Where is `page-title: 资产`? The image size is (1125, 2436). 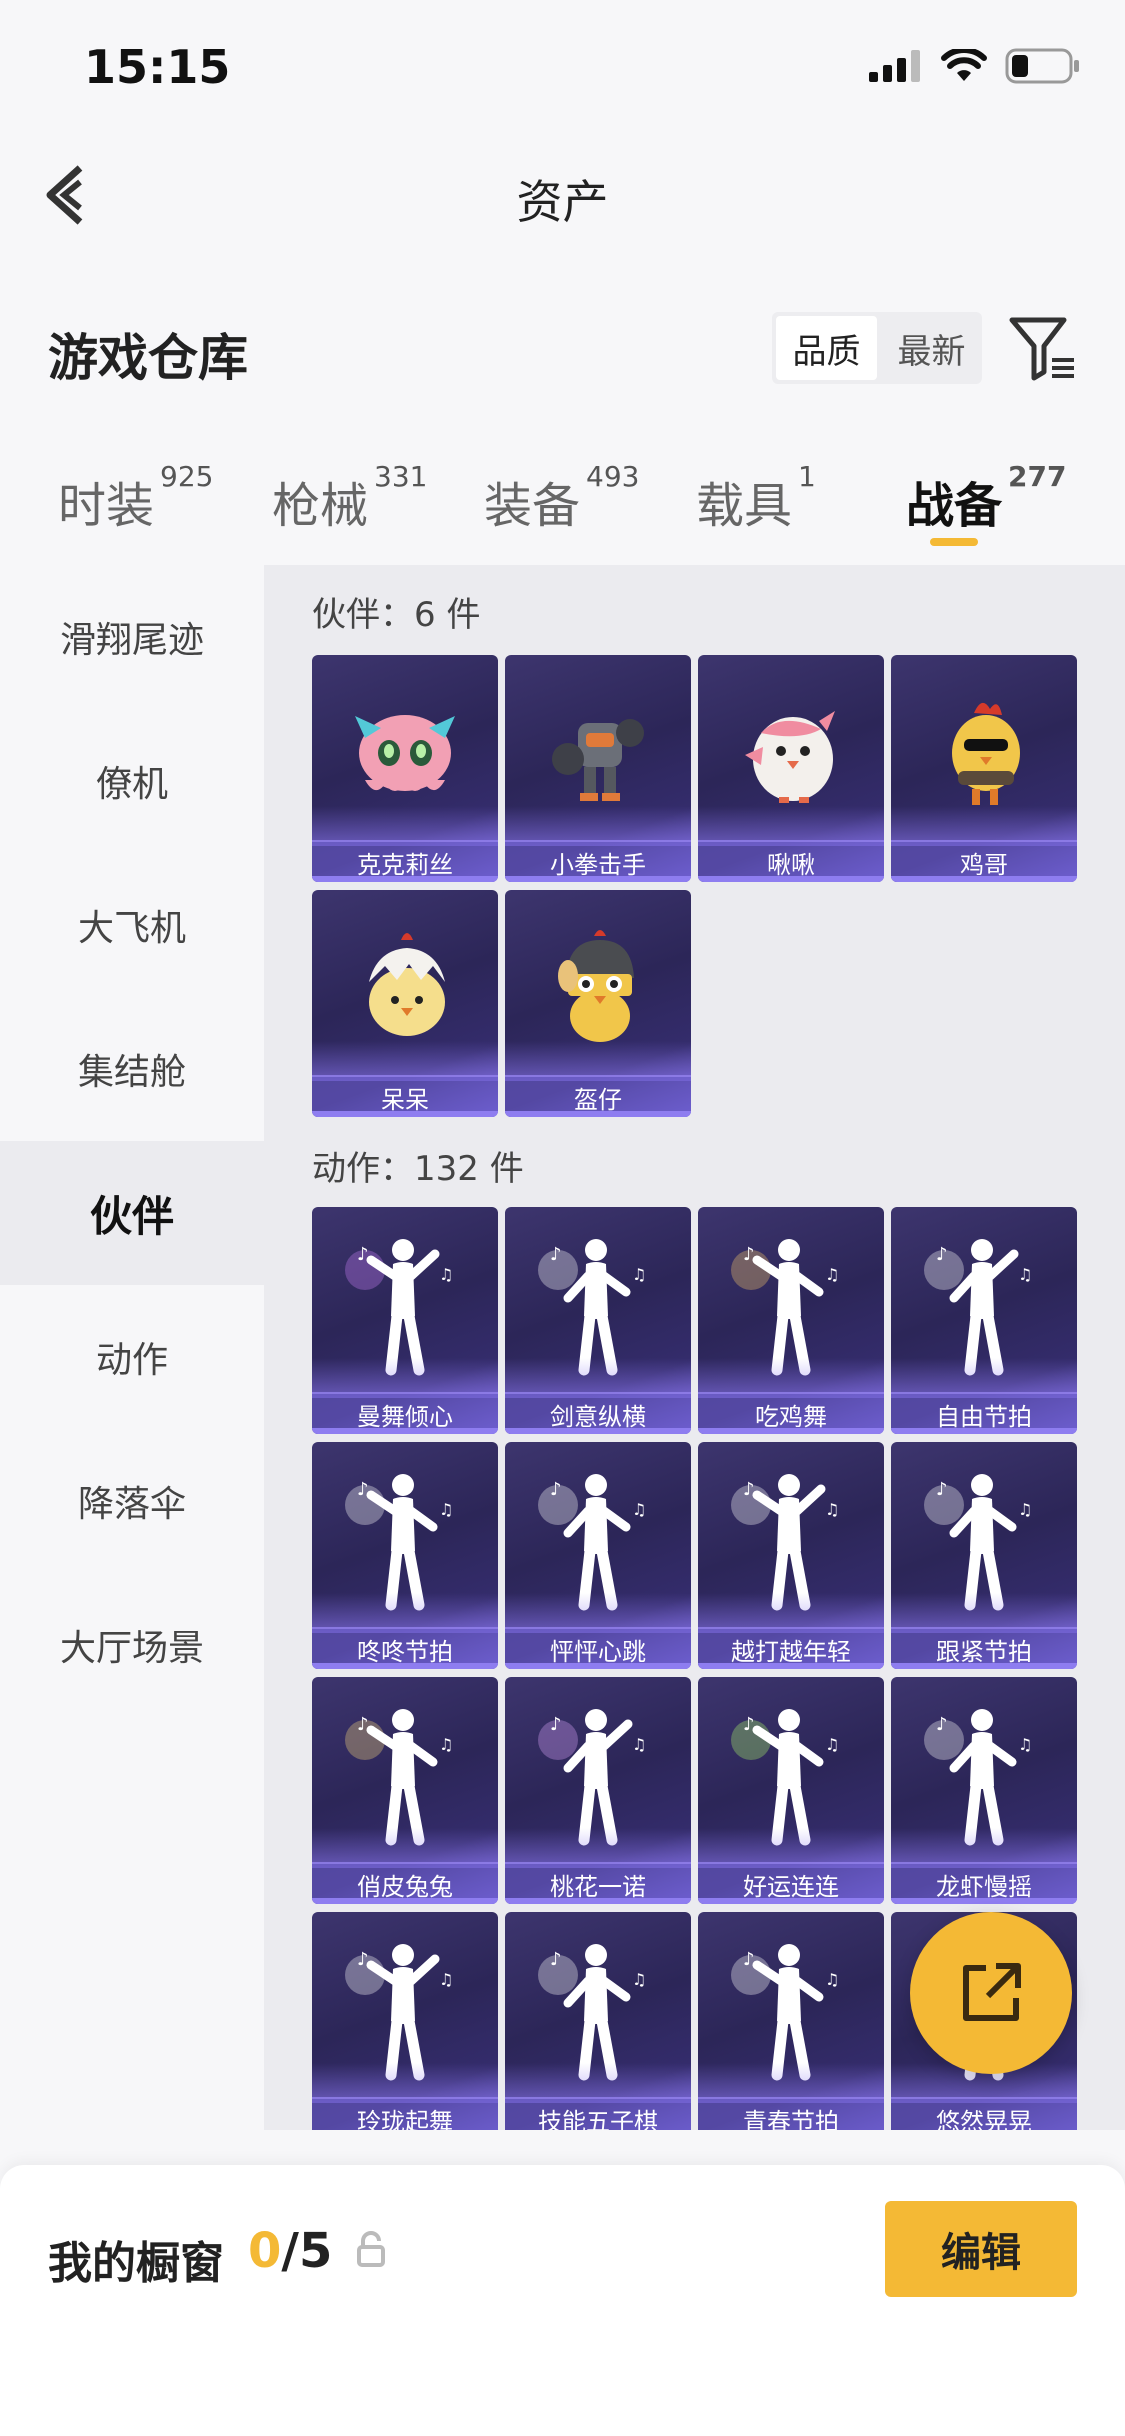
page-title: 资产 is located at coordinates (562, 202).